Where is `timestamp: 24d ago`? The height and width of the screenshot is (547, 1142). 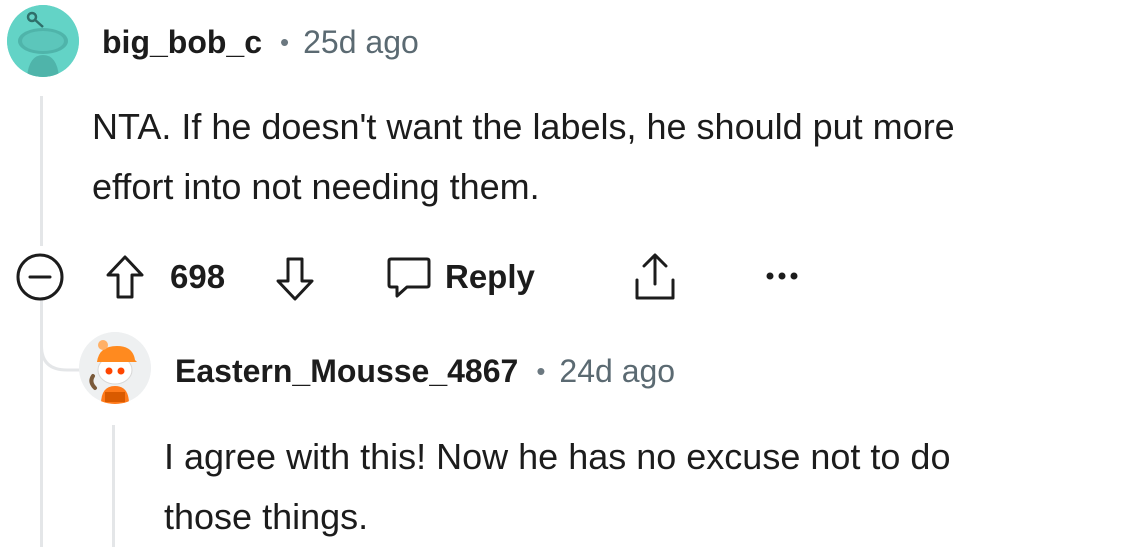
timestamp: 24d ago is located at coordinates (617, 371).